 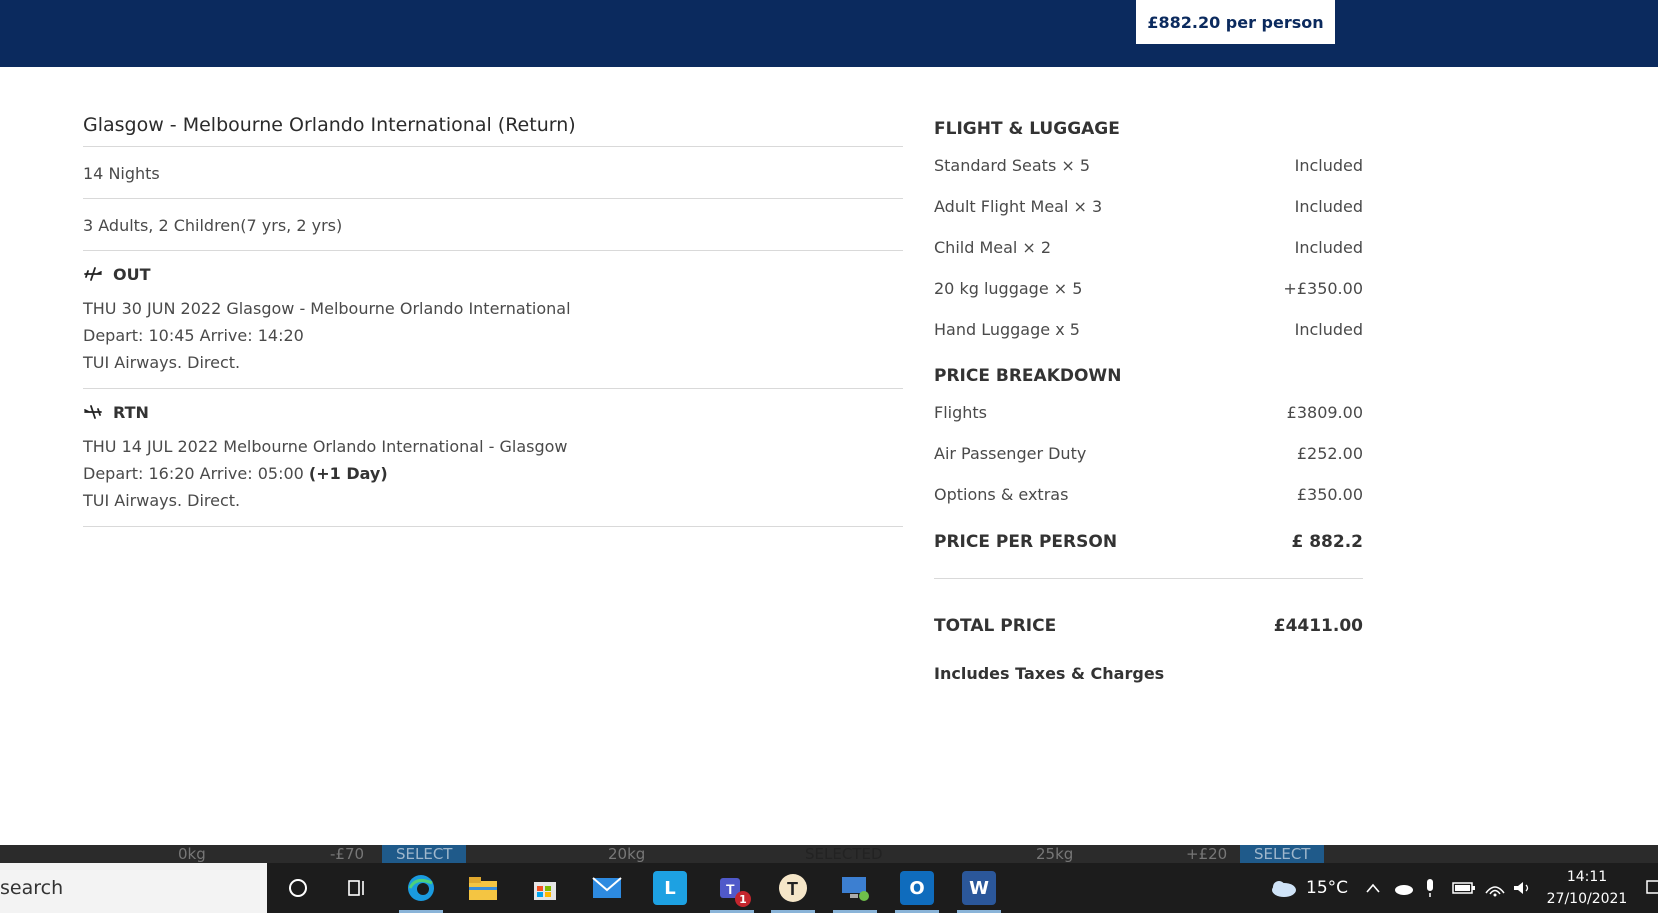 I want to click on microphone-icon, so click(x=1430, y=888).